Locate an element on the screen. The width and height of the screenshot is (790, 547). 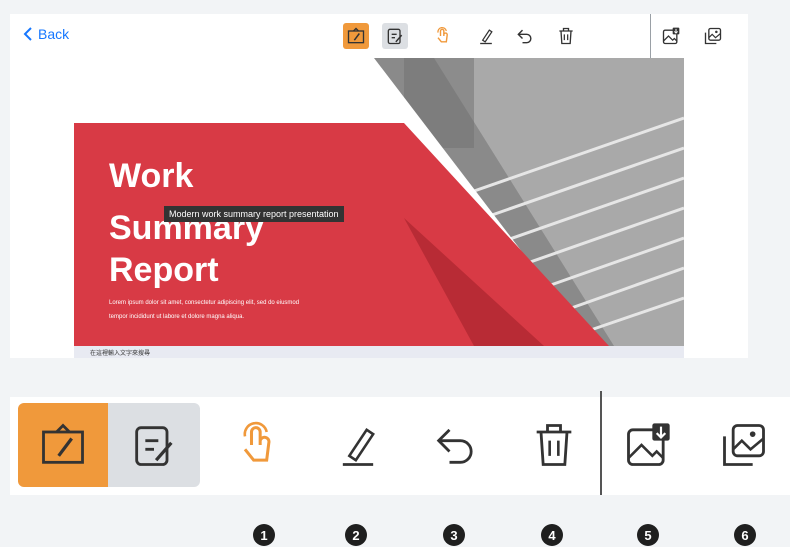
whiteboard-mode-button-large is located at coordinates (63, 445).